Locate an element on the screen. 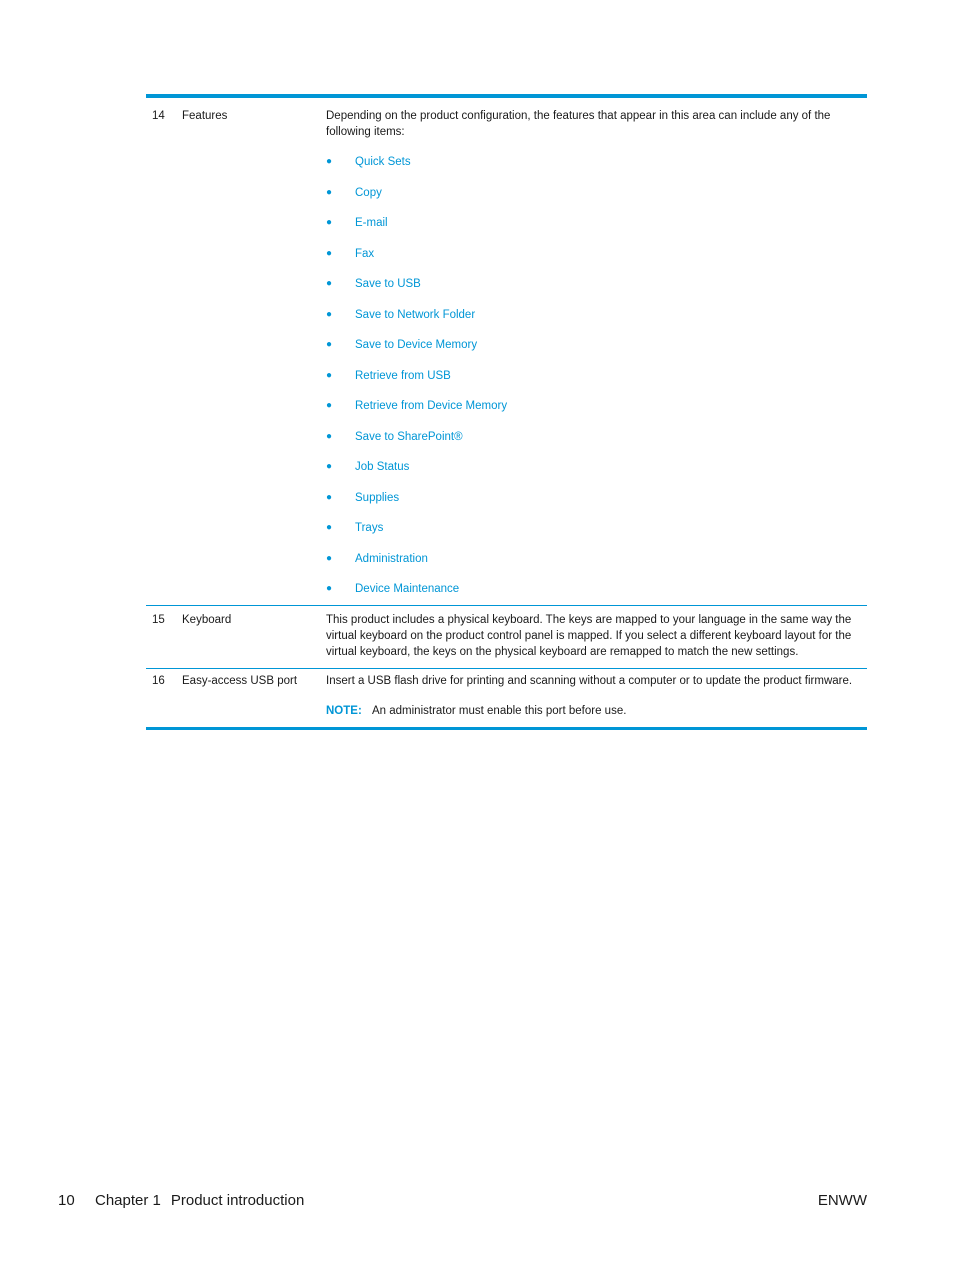 This screenshot has width=954, height=1270. row-number: 14 is located at coordinates (158, 116).